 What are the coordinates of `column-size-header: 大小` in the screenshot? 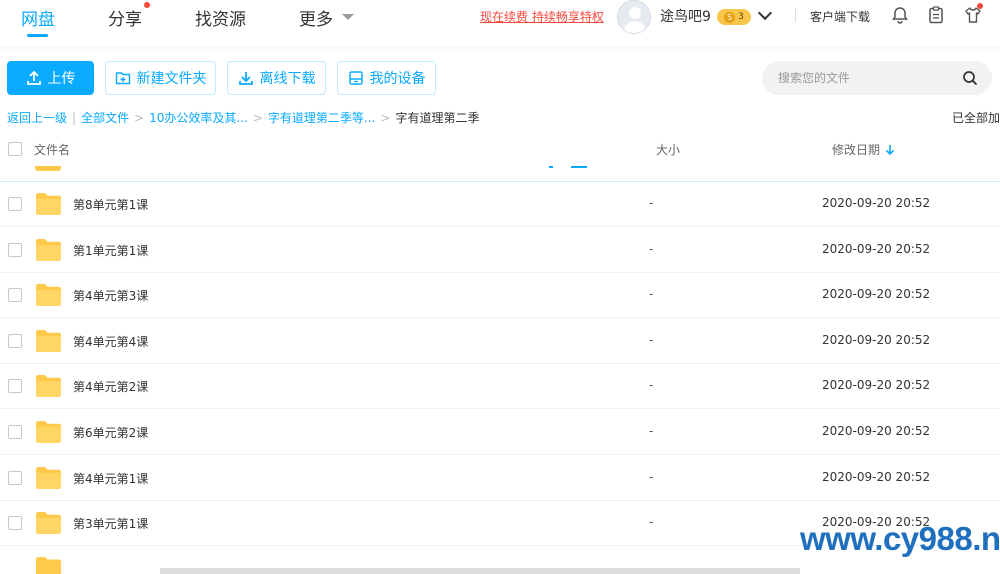 It's located at (668, 149).